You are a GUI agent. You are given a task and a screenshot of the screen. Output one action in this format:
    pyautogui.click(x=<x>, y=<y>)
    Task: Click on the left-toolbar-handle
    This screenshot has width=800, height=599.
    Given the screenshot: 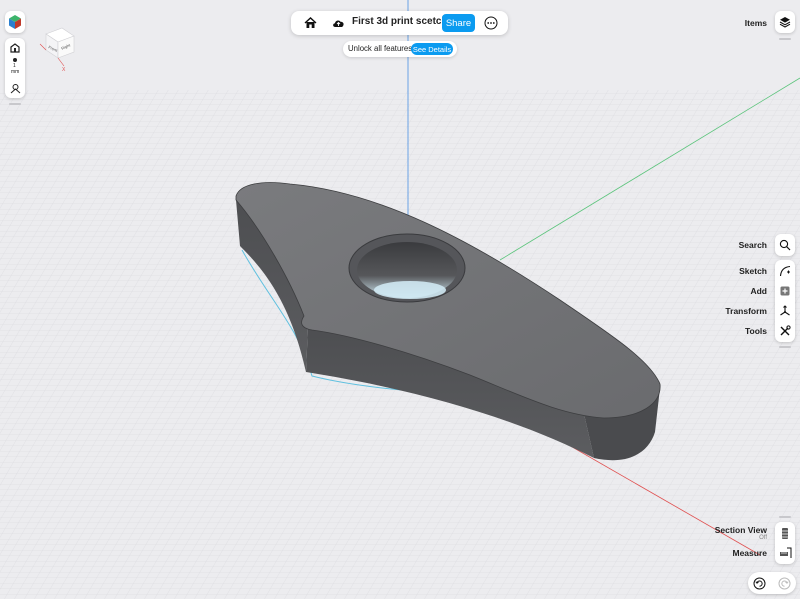 What is the action you would take?
    pyautogui.click(x=15, y=104)
    